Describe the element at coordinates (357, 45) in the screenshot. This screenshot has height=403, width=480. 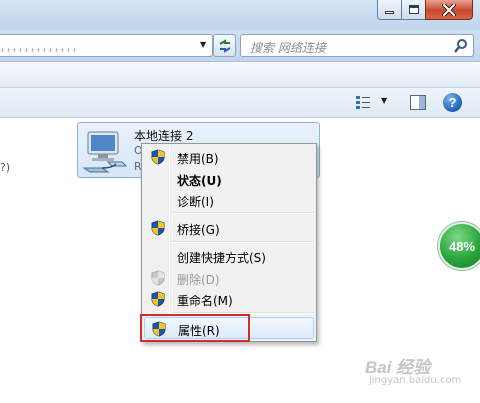
I see `search-input: 搜索 网络连接` at that location.